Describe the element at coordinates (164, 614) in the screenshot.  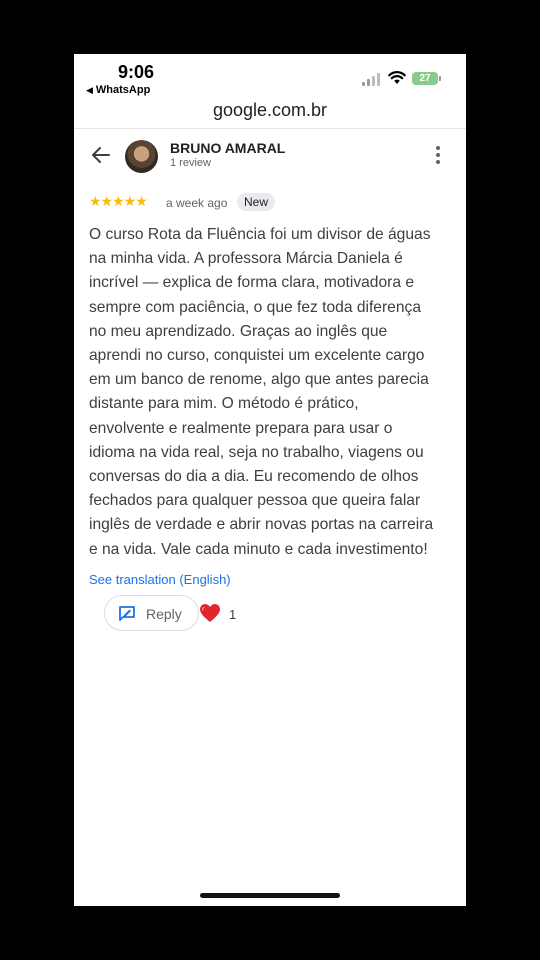
I see `reply-label: Reply` at that location.